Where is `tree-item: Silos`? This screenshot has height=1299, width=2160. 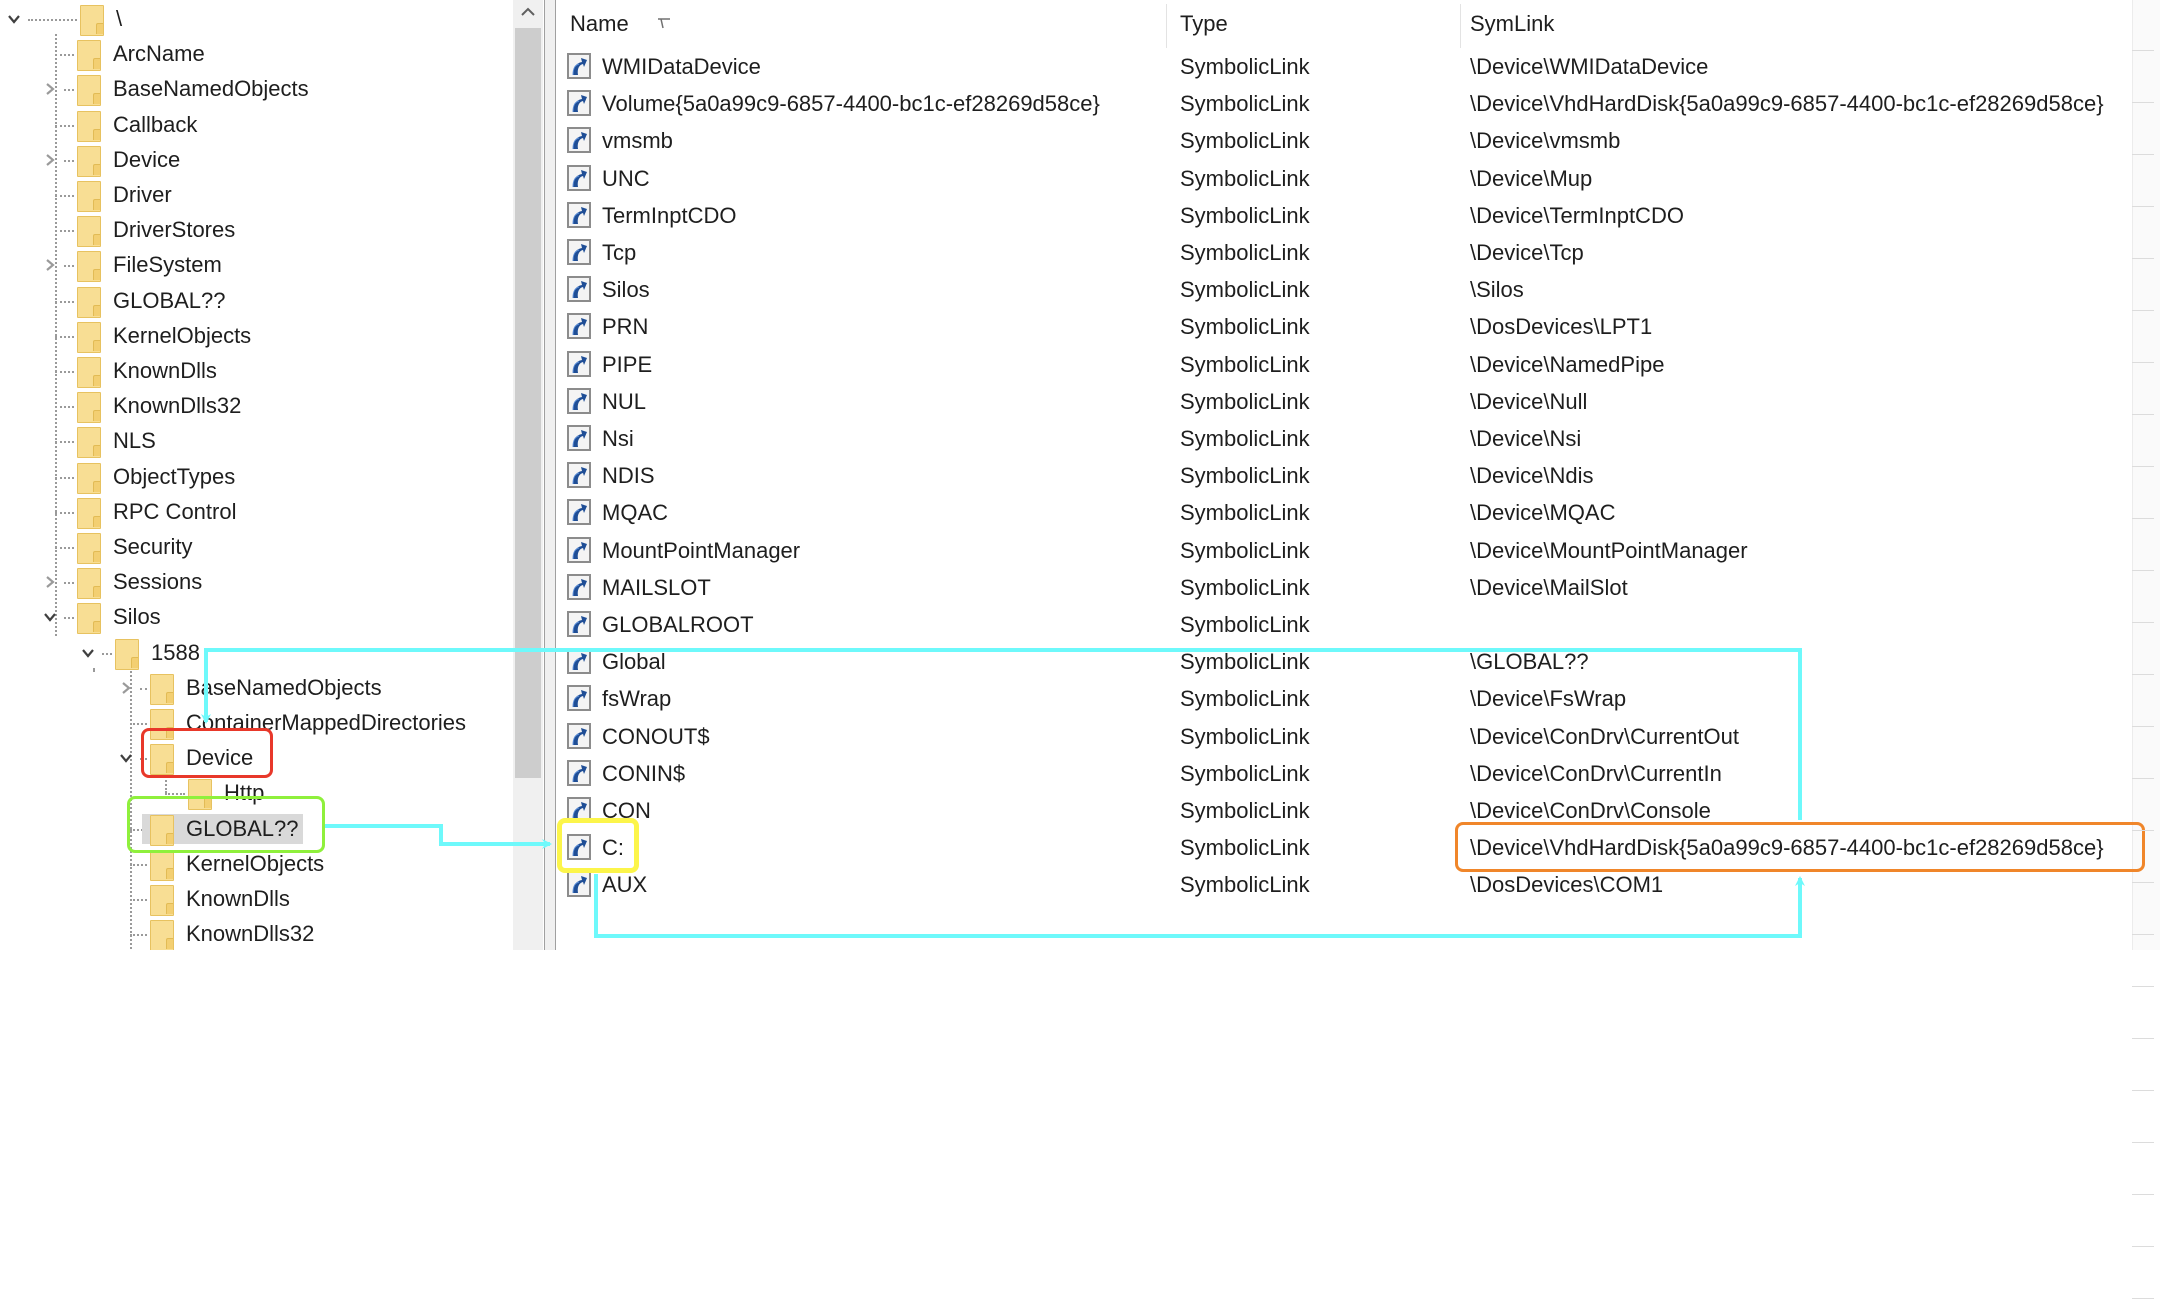
tree-item: Silos is located at coordinates (255, 617).